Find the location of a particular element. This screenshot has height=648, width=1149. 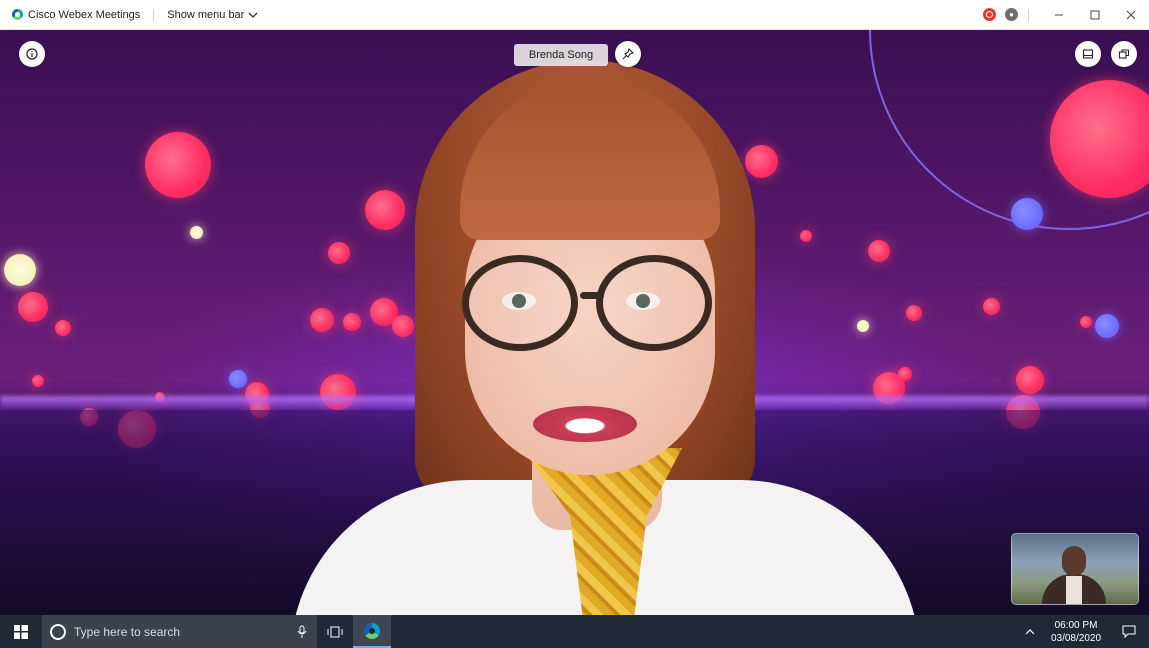

layout-button is located at coordinates (1088, 54).